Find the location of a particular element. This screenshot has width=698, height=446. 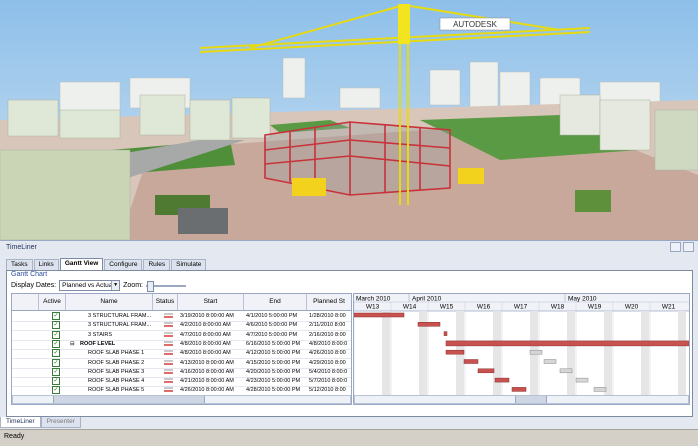

display-dates-label: Display Dates: is located at coordinates (34, 285).